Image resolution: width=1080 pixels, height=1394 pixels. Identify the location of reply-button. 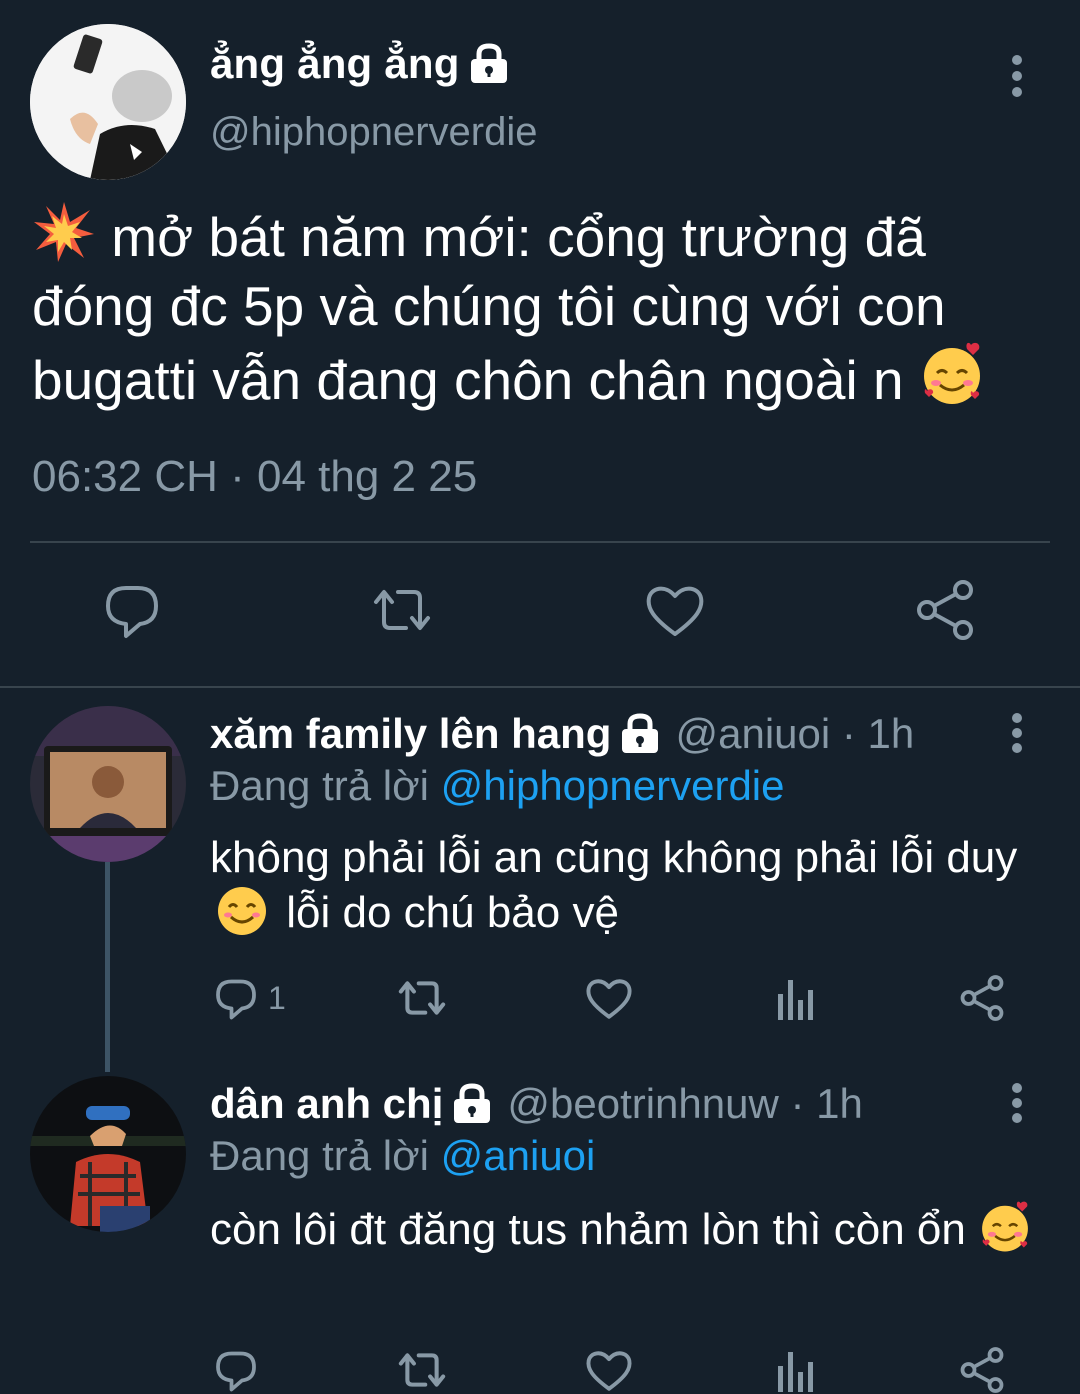
(240, 1369).